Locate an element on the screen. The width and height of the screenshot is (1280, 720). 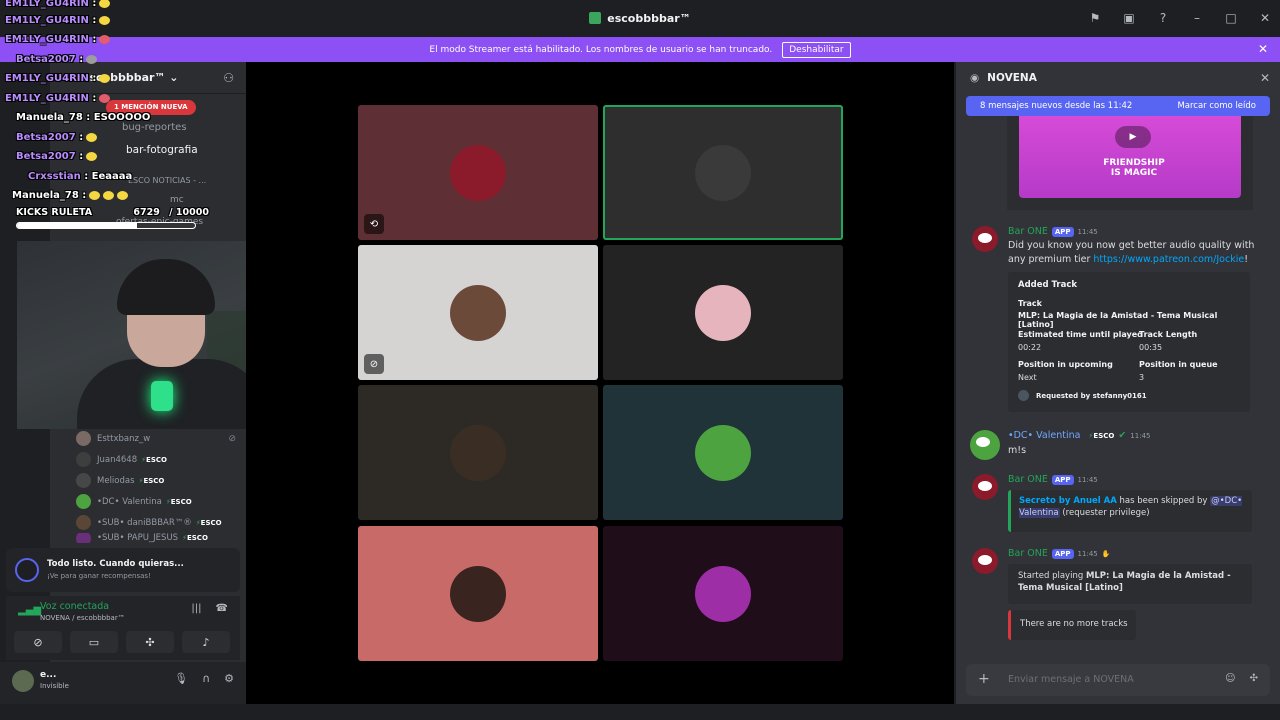
app-tag: APP is located at coordinates (1062, 231).